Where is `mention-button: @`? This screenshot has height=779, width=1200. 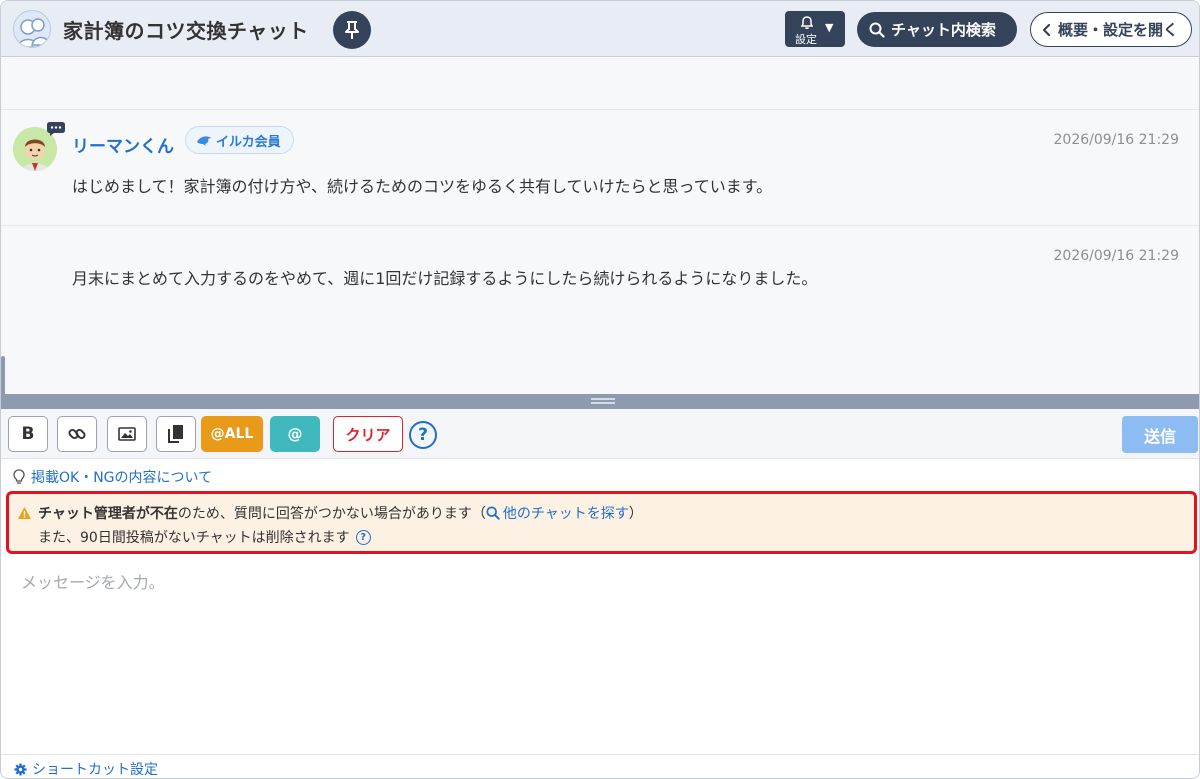
mention-button: @ is located at coordinates (295, 434).